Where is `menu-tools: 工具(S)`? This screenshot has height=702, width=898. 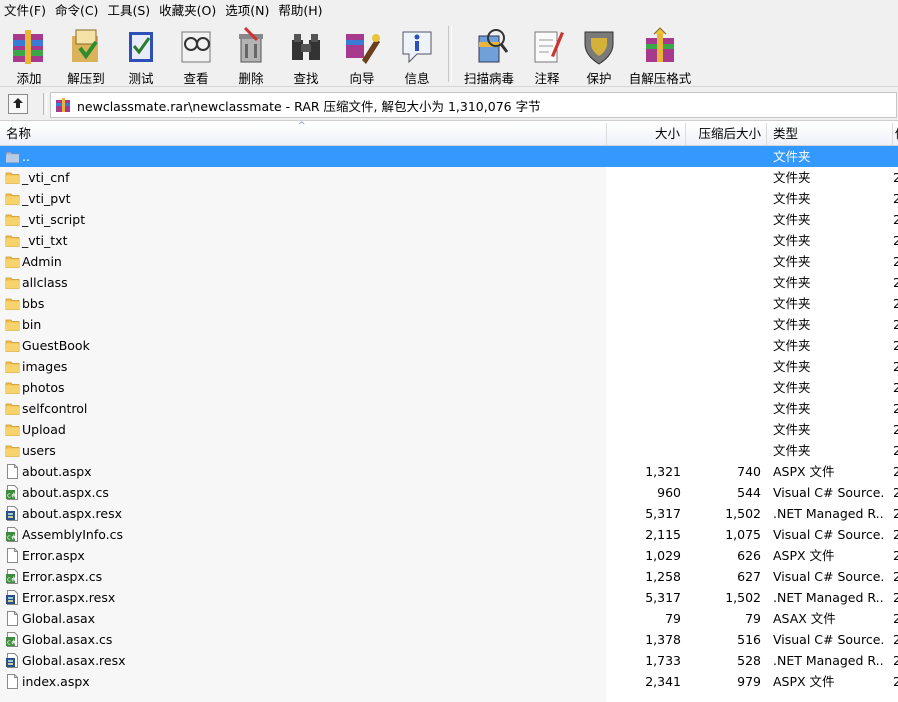
menu-tools: 工具(S) is located at coordinates (129, 11).